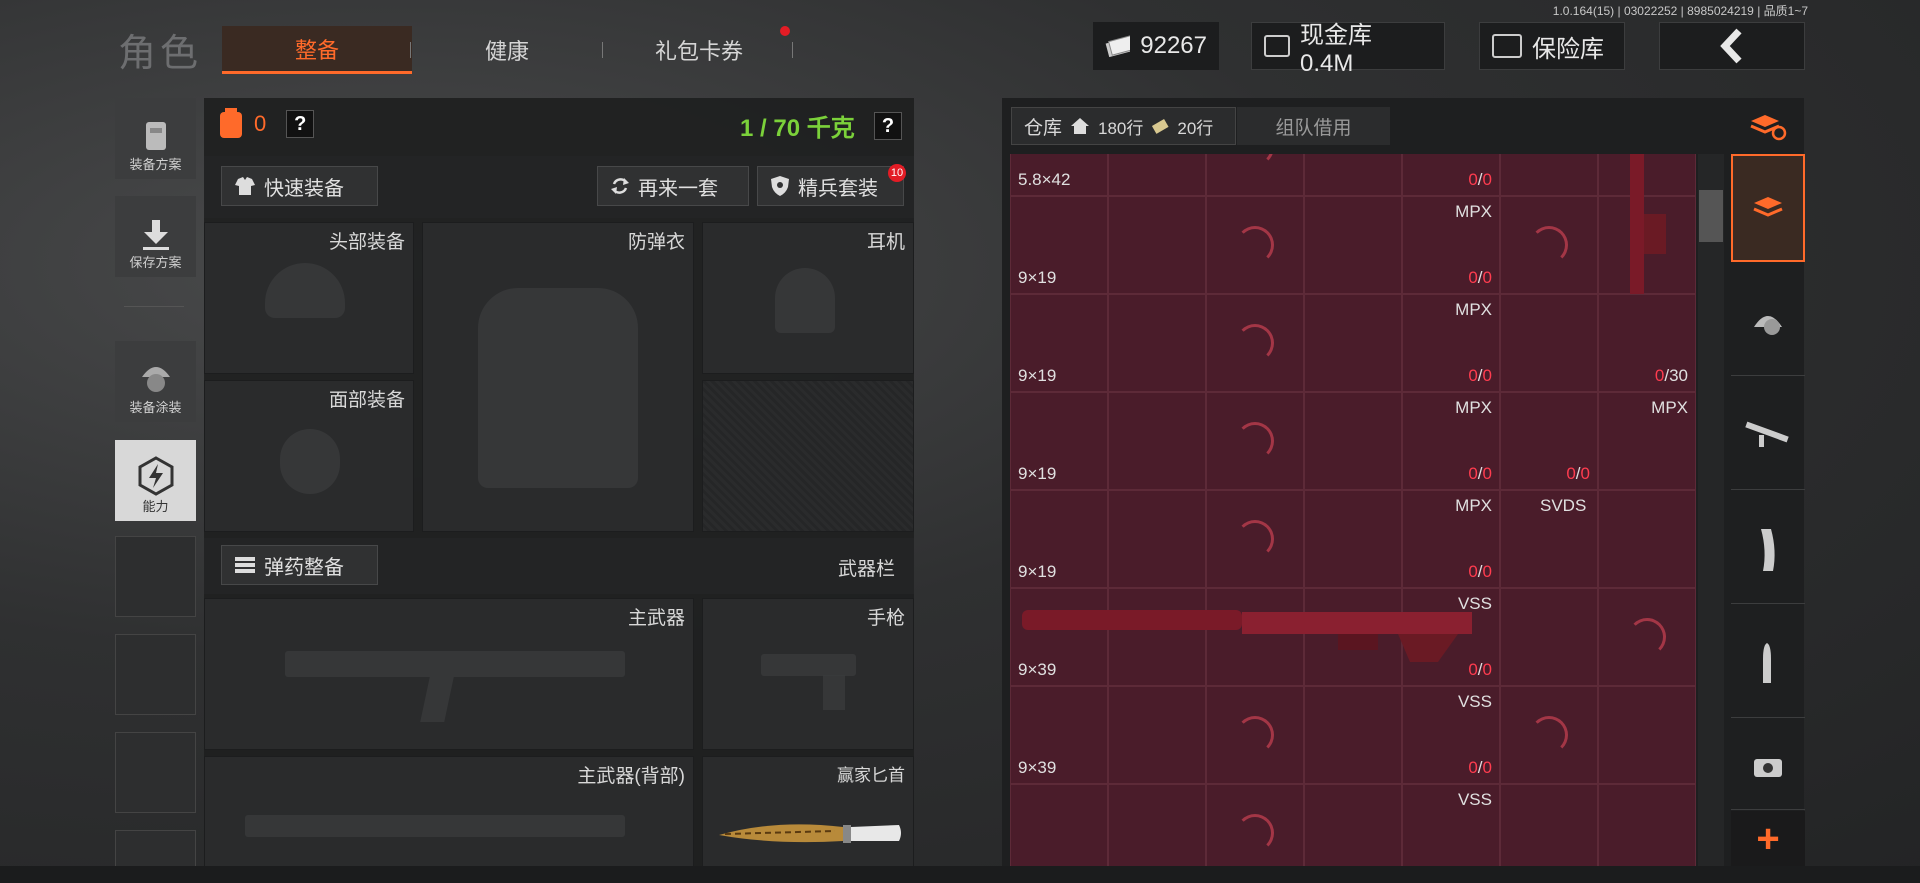 This screenshot has width=1920, height=883. I want to click on slot-label: 防弹衣, so click(656, 242).